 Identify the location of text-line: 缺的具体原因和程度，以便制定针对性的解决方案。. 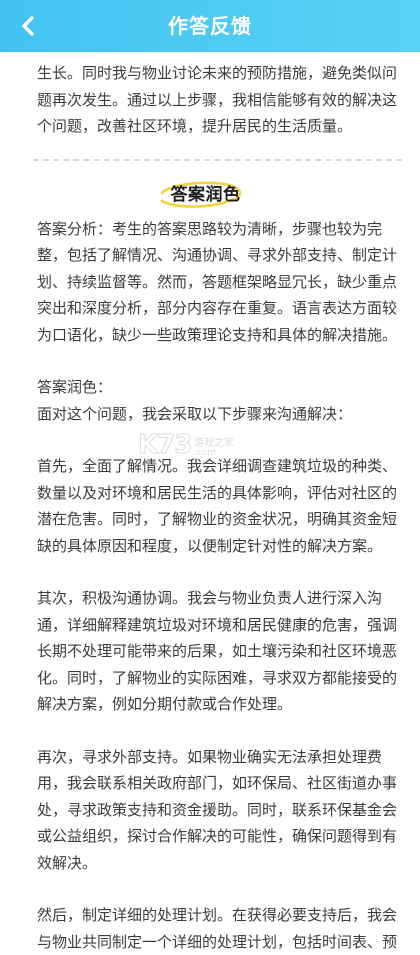
(217, 546).